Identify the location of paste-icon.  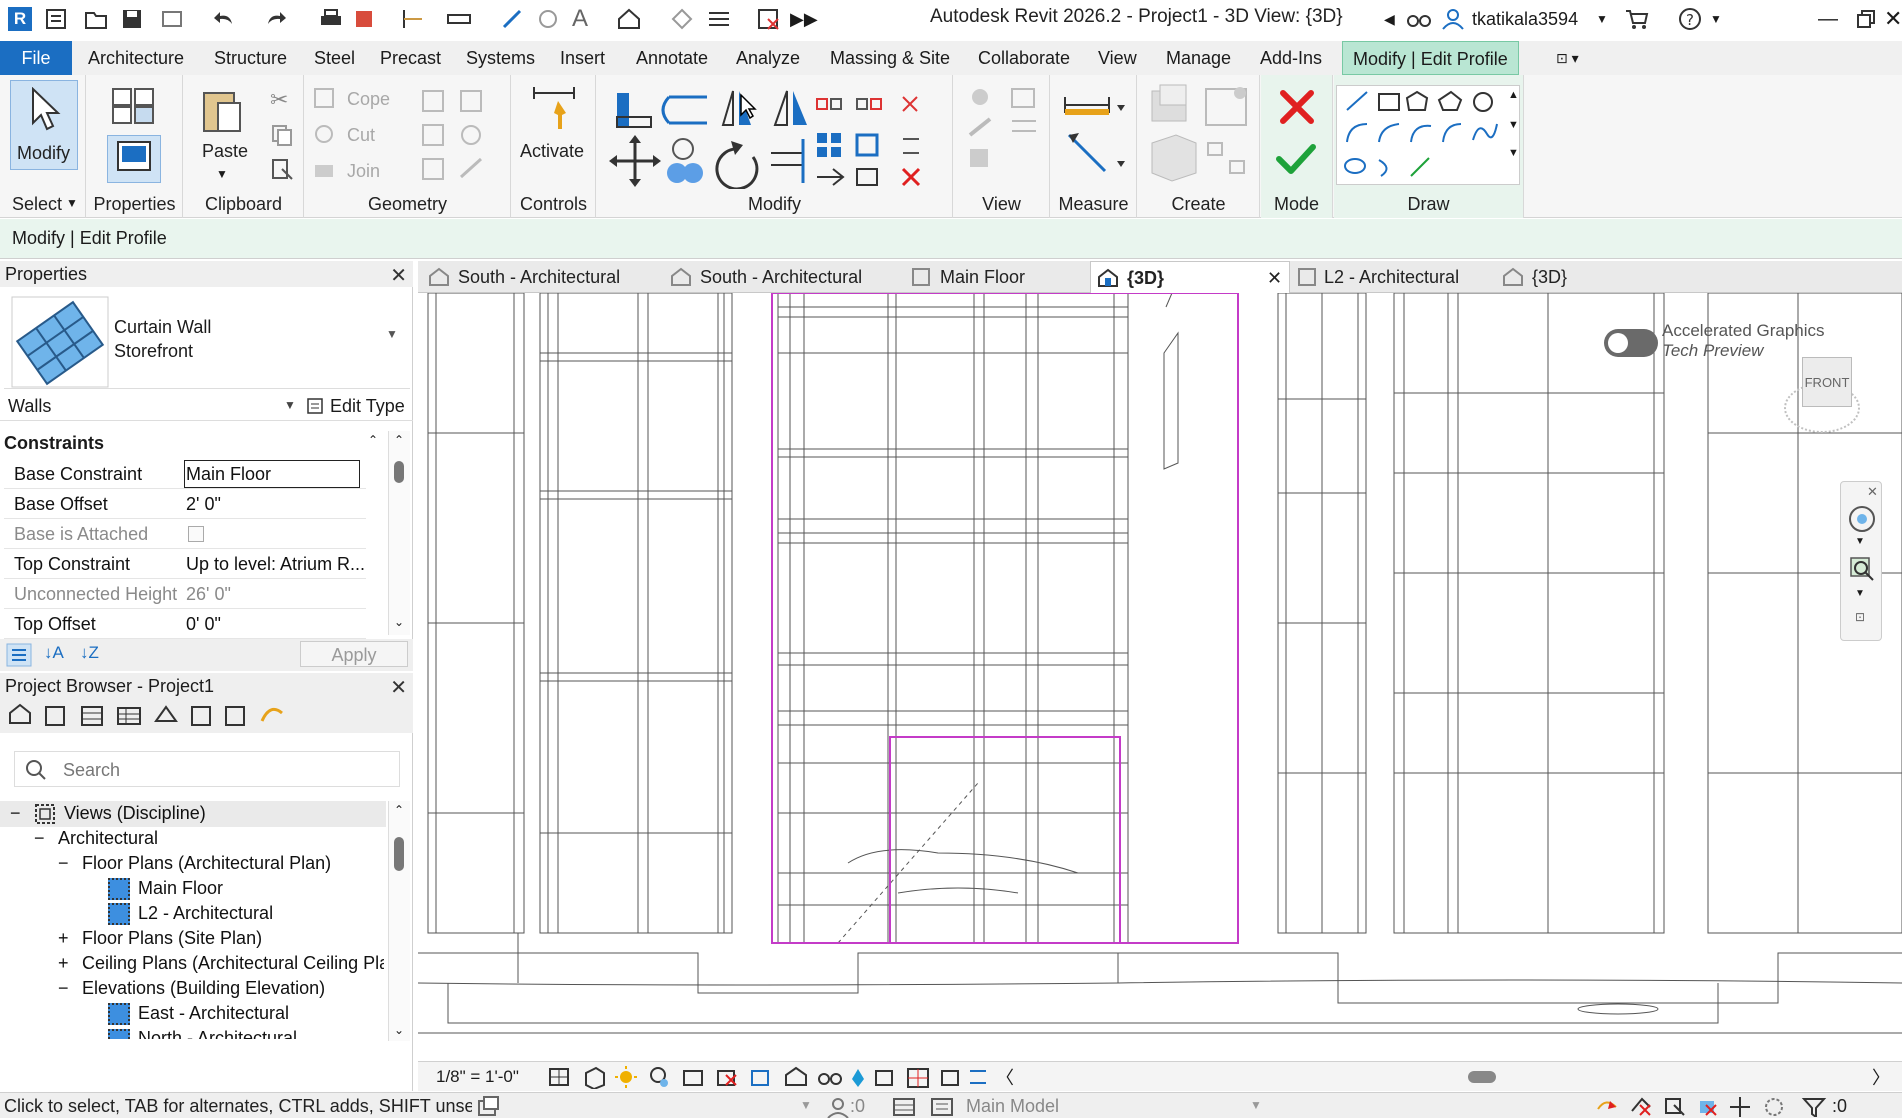
(222, 110).